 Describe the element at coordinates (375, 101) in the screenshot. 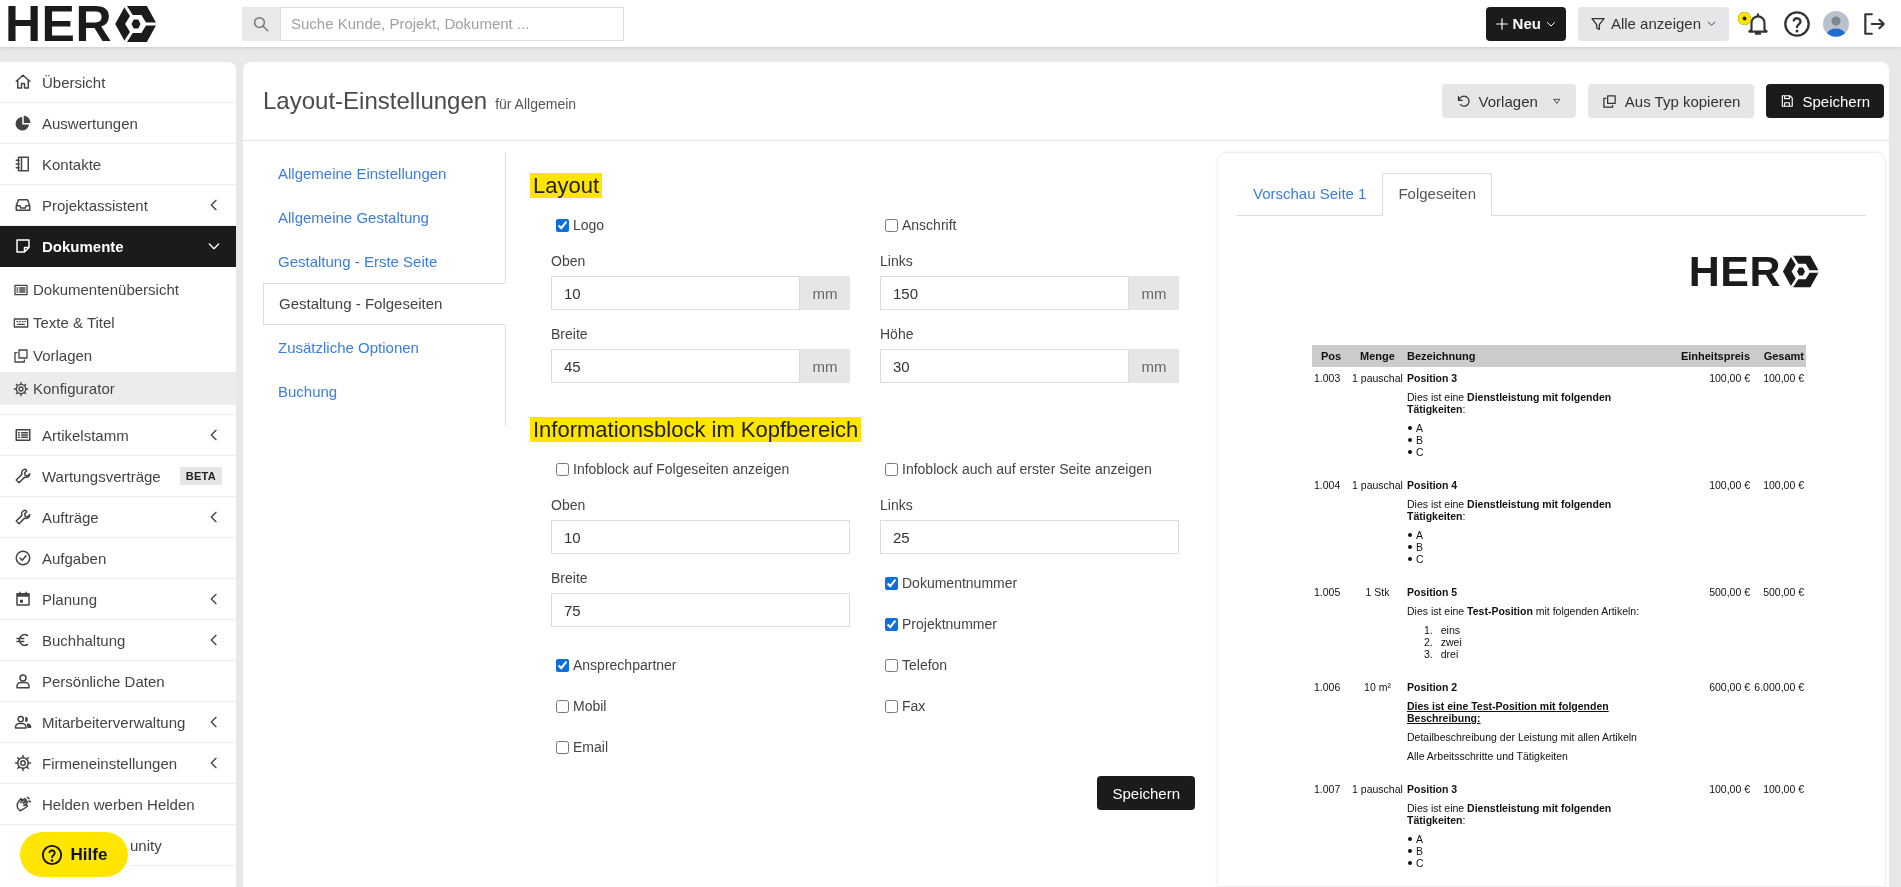

I see `page-title: Layout-Einstellungen` at that location.